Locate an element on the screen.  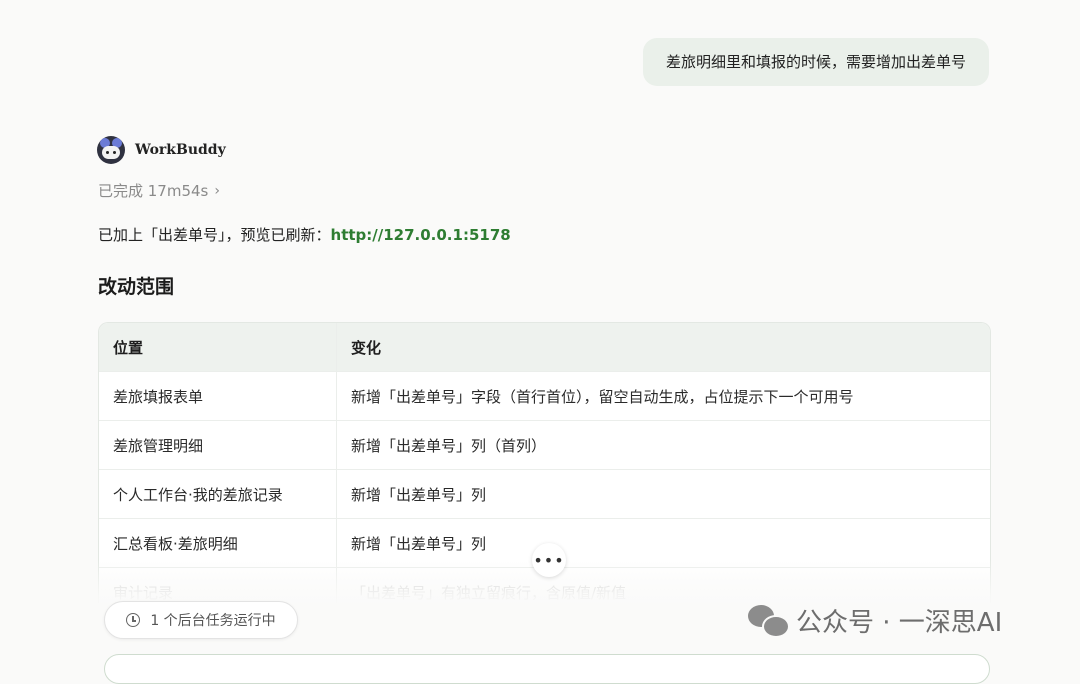
cell-location: 审计记录 is located at coordinates (218, 585).